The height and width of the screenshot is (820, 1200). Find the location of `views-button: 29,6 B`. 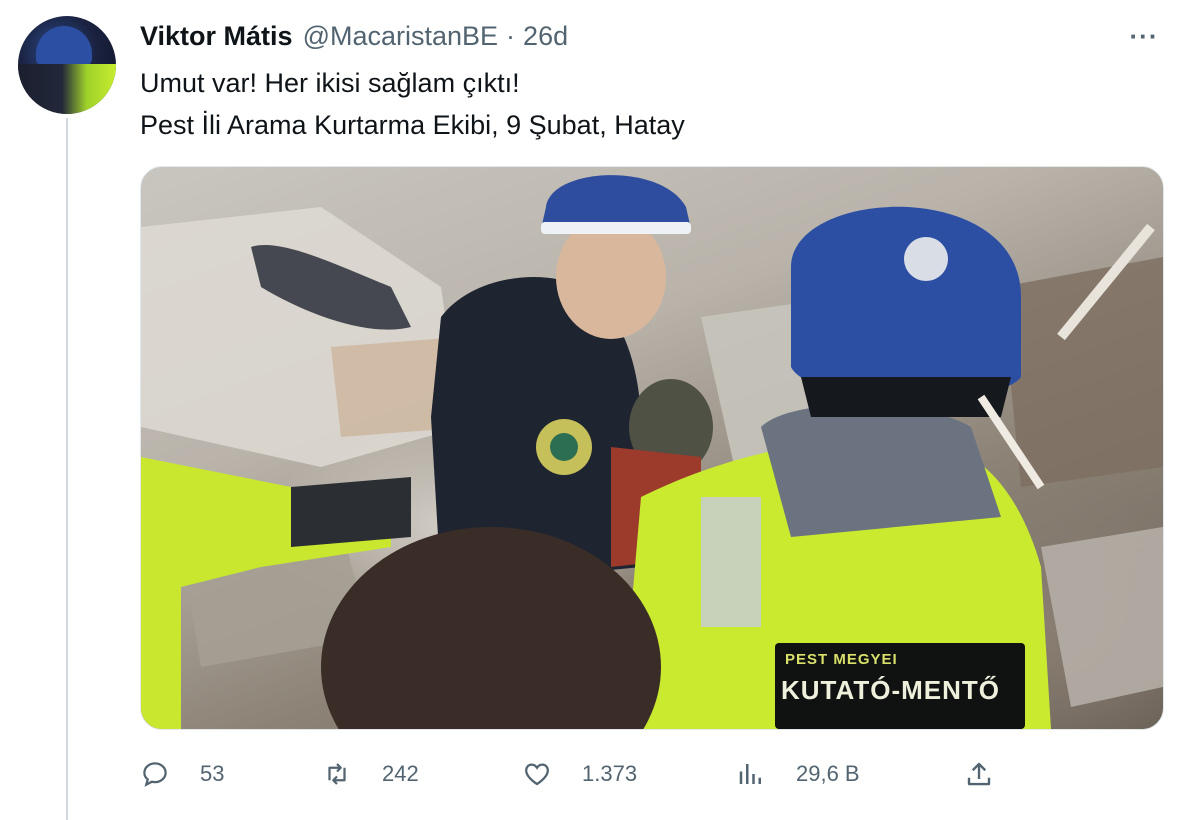

views-button: 29,6 B is located at coordinates (798, 774).